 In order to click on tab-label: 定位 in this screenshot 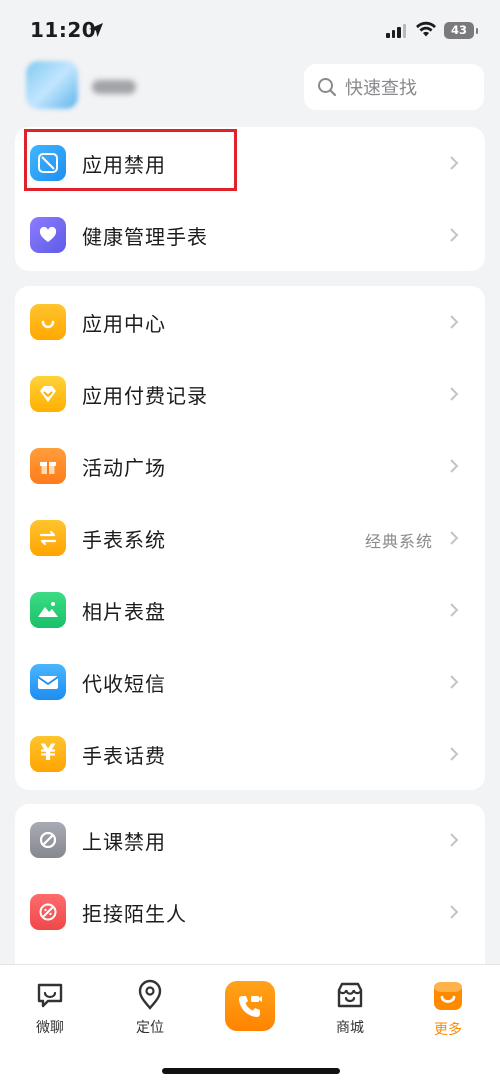, I will do `click(150, 1028)`.